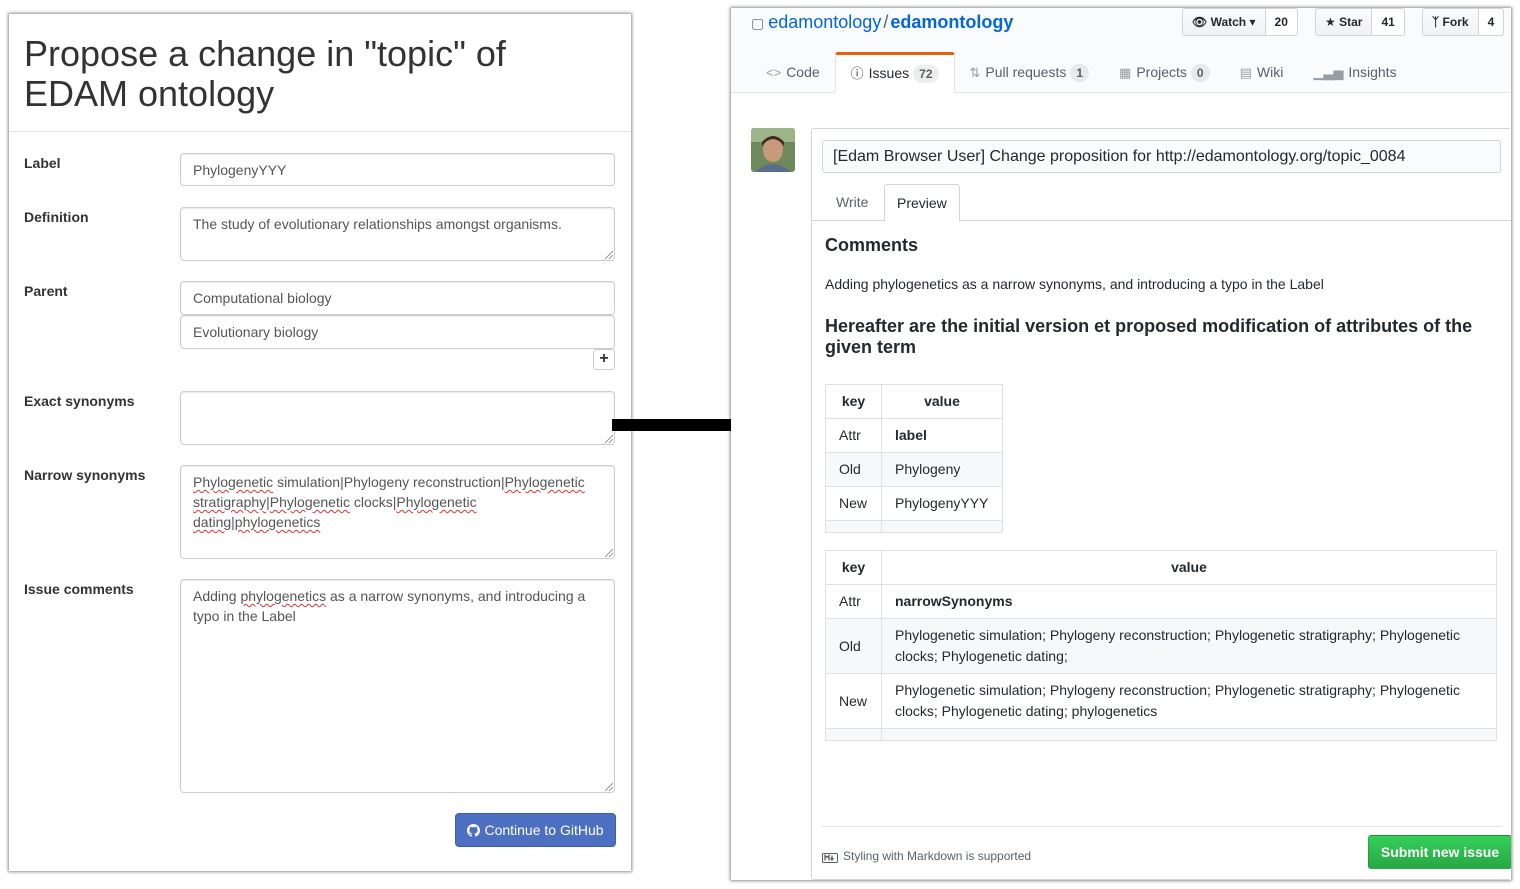  What do you see at coordinates (79, 589) in the screenshot?
I see `issue-comments-field-label: Issue comments` at bounding box center [79, 589].